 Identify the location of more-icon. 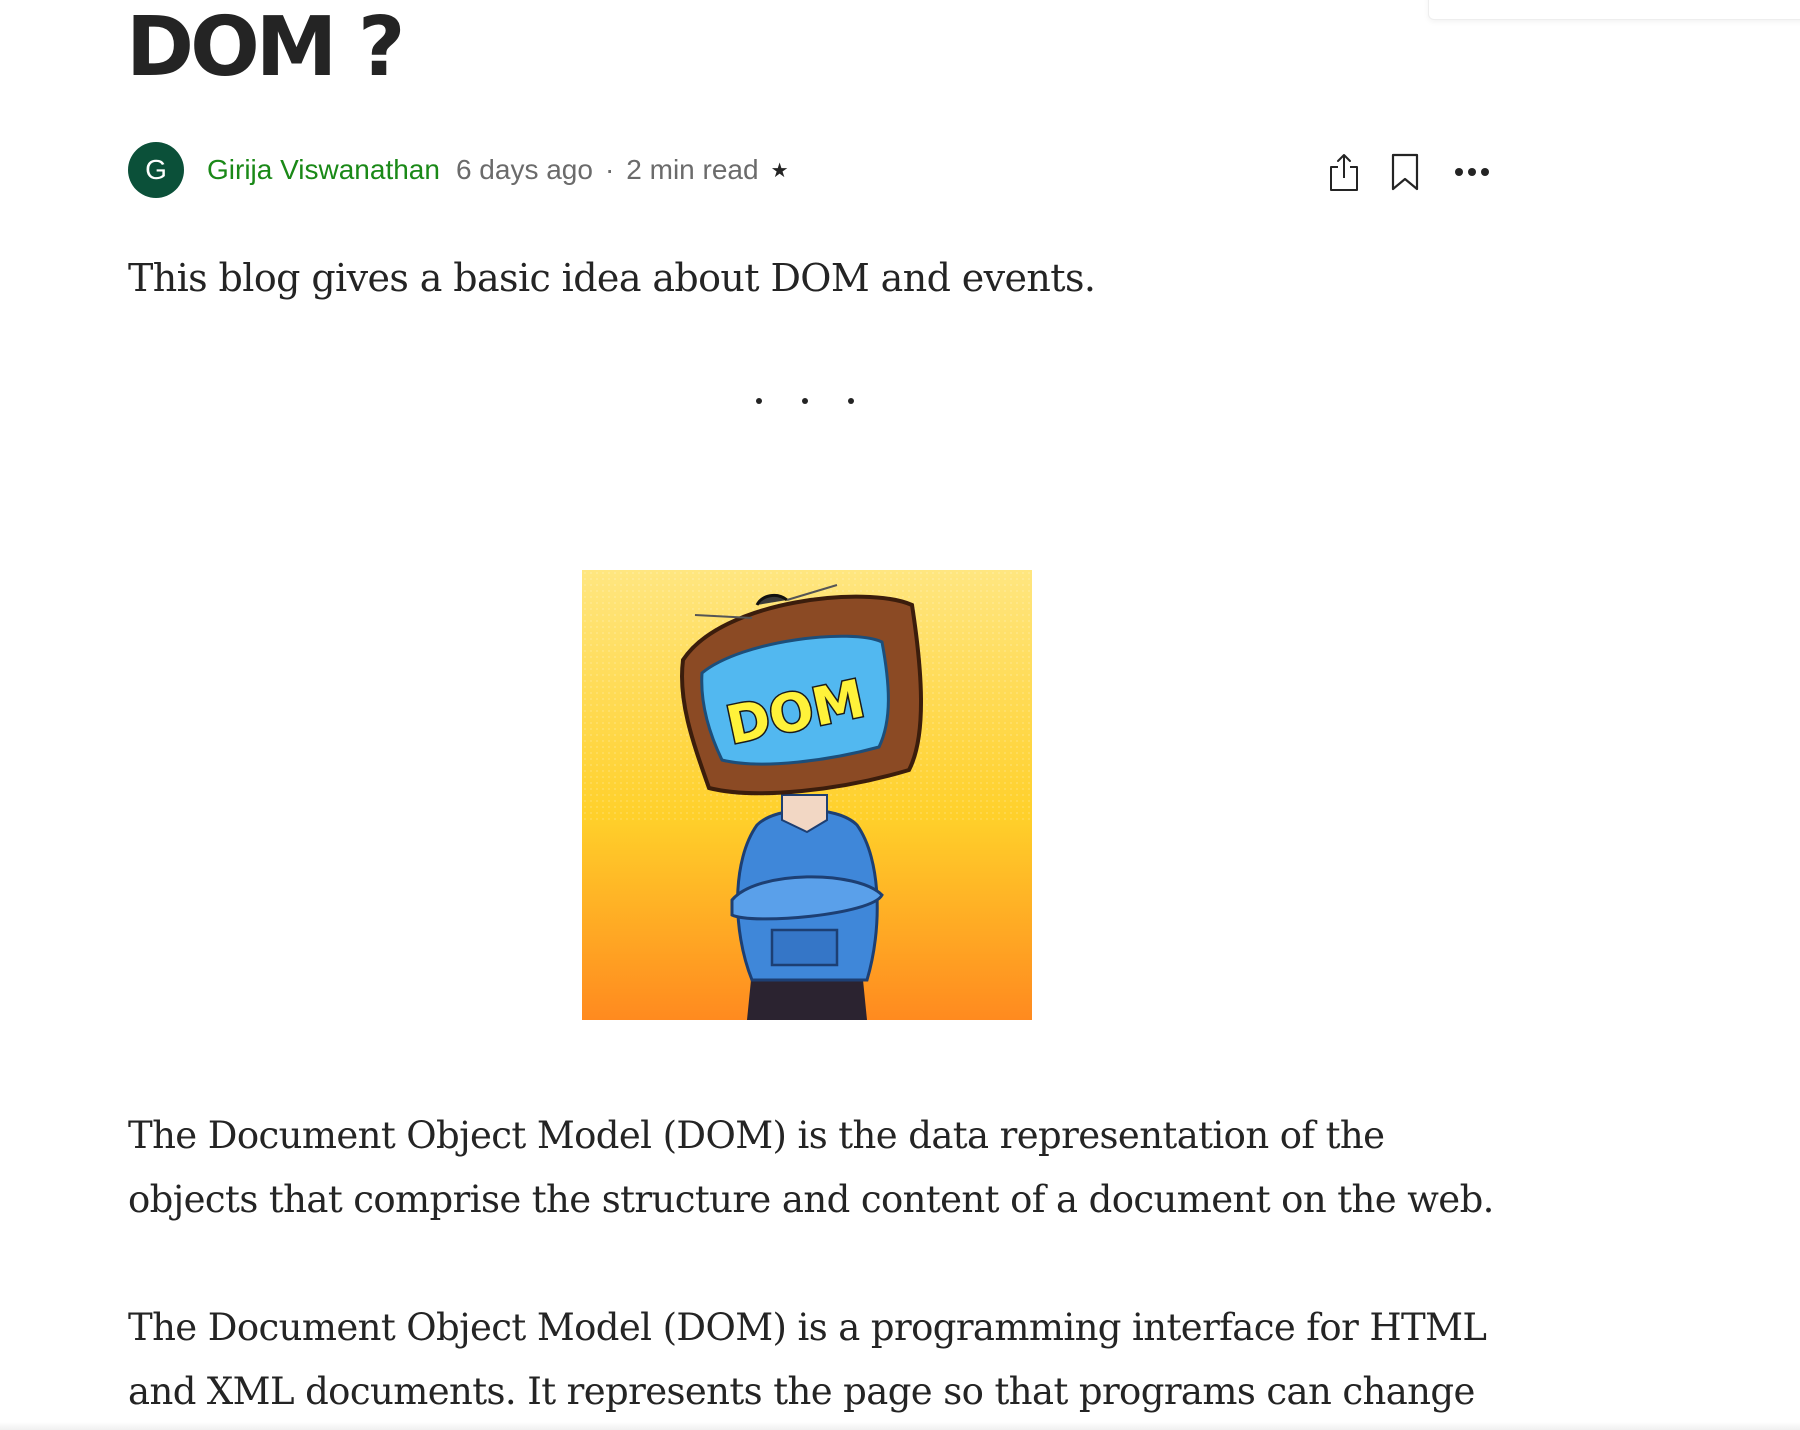
(1472, 172).